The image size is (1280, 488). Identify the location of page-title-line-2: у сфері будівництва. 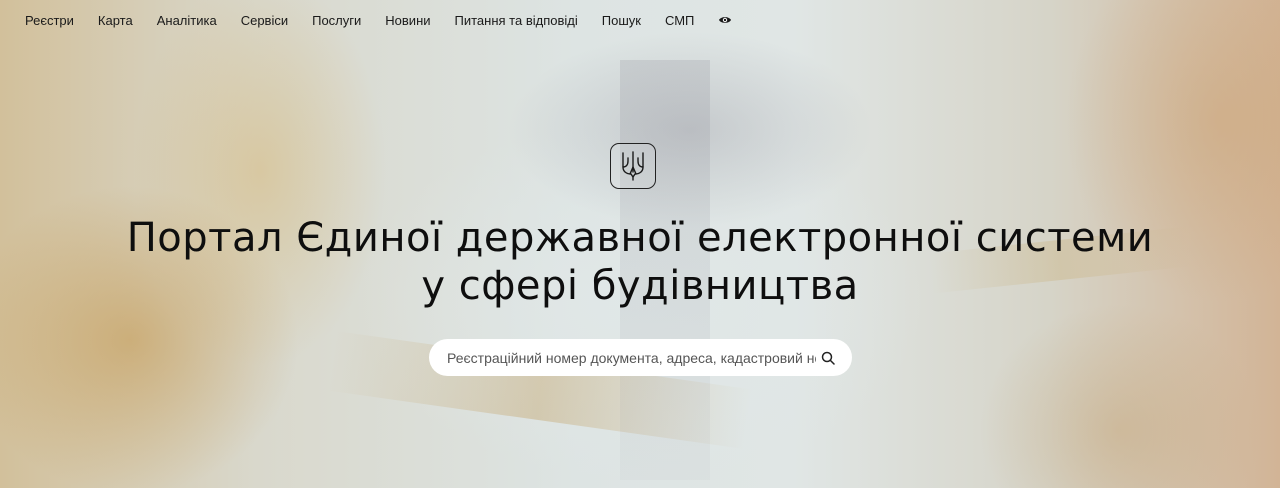
(640, 286).